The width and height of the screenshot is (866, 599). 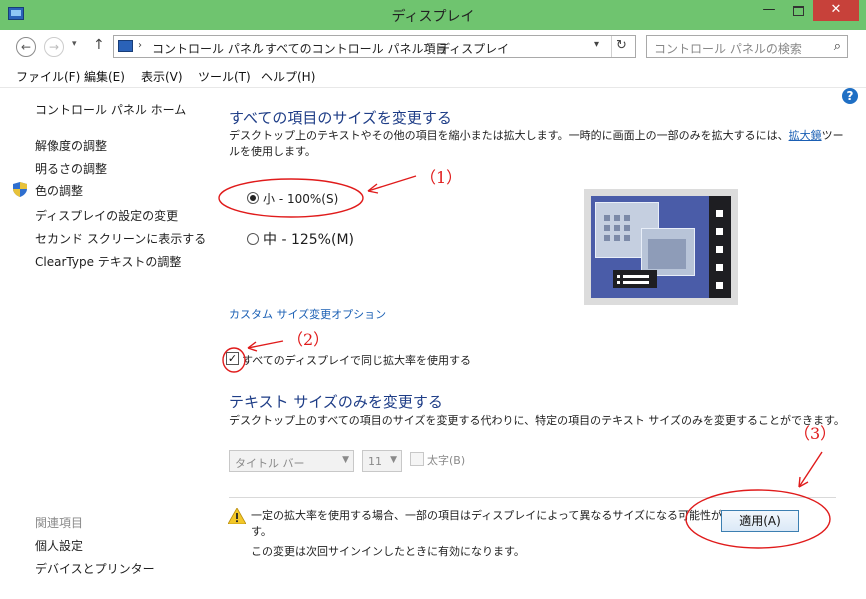 What do you see at coordinates (815, 433) in the screenshot?
I see `annotation-label-3: （3）` at bounding box center [815, 433].